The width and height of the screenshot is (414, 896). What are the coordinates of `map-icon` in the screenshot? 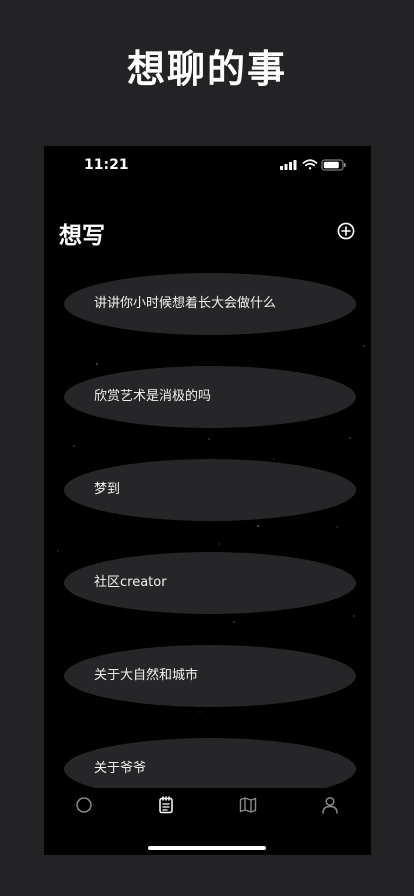 It's located at (248, 805).